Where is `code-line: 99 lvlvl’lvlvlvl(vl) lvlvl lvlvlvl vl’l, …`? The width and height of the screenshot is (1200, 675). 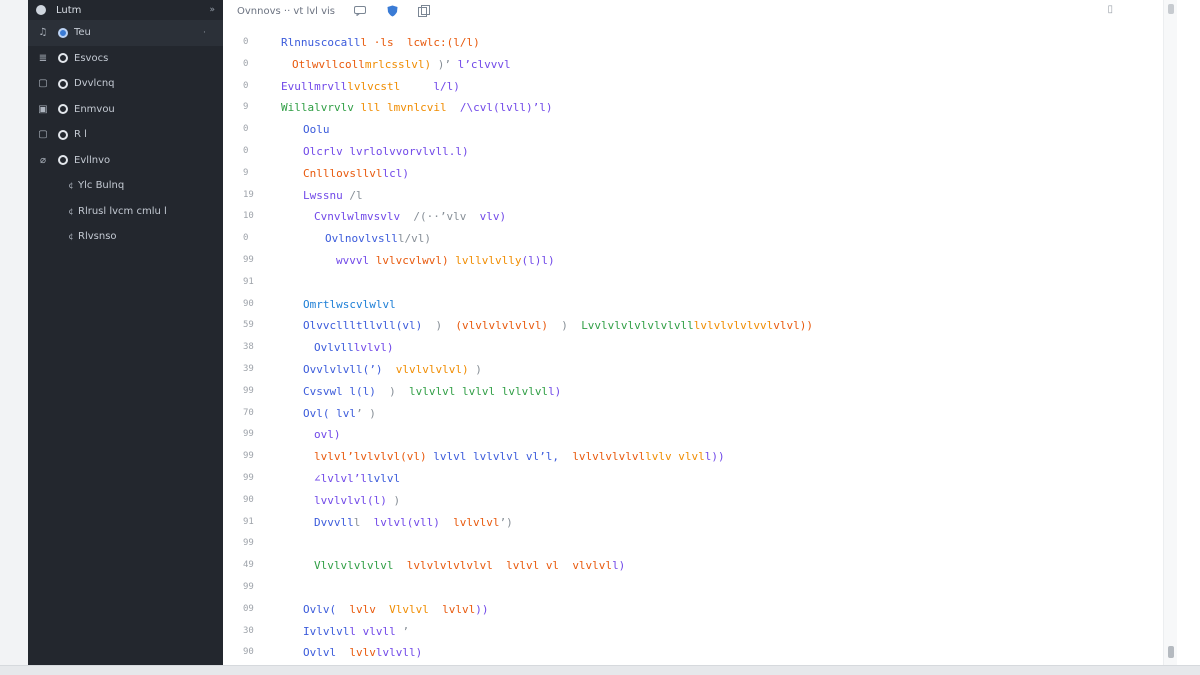
code-line: 99 lvlvl’lvlvlvl(vl) lvlvl lvlvlvl vl’l, … is located at coordinates (693, 457).